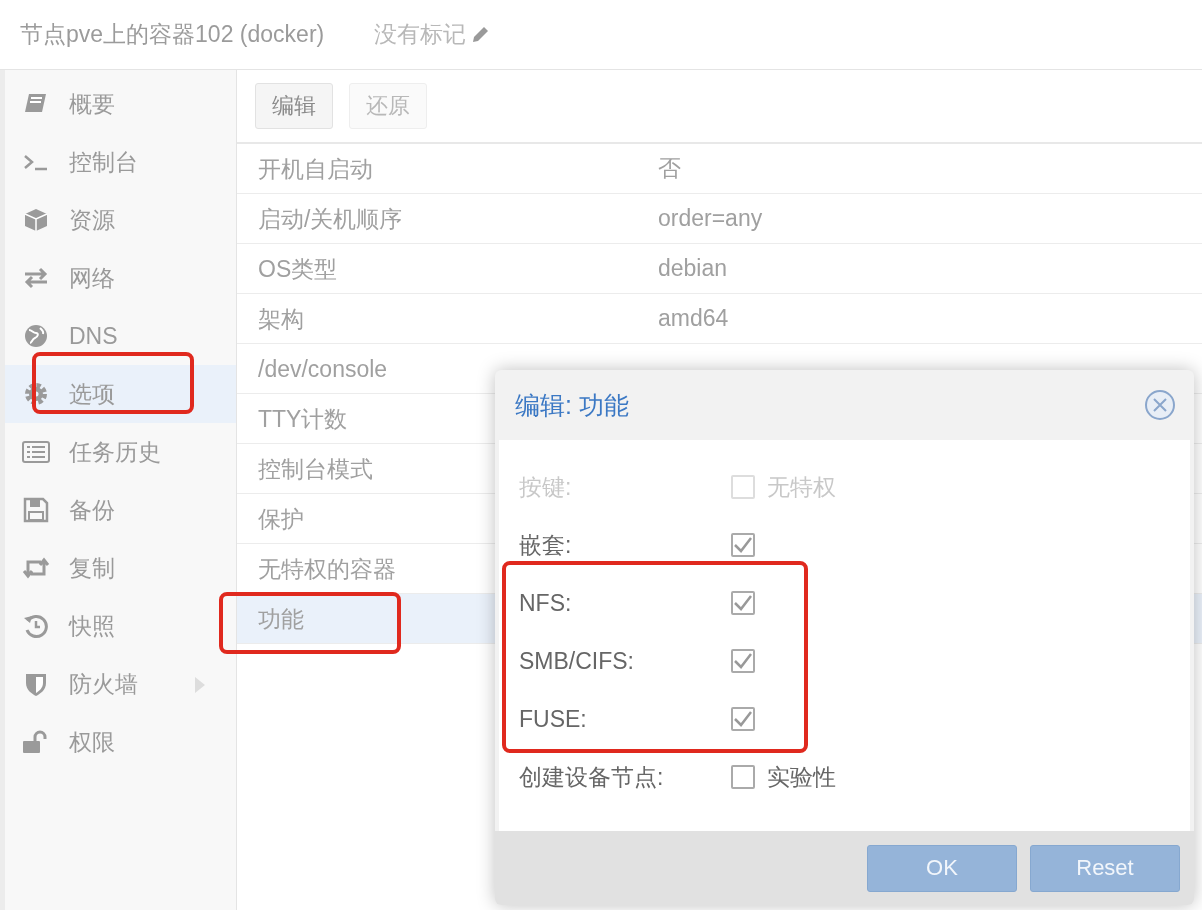  I want to click on gear-icon, so click(36, 394).